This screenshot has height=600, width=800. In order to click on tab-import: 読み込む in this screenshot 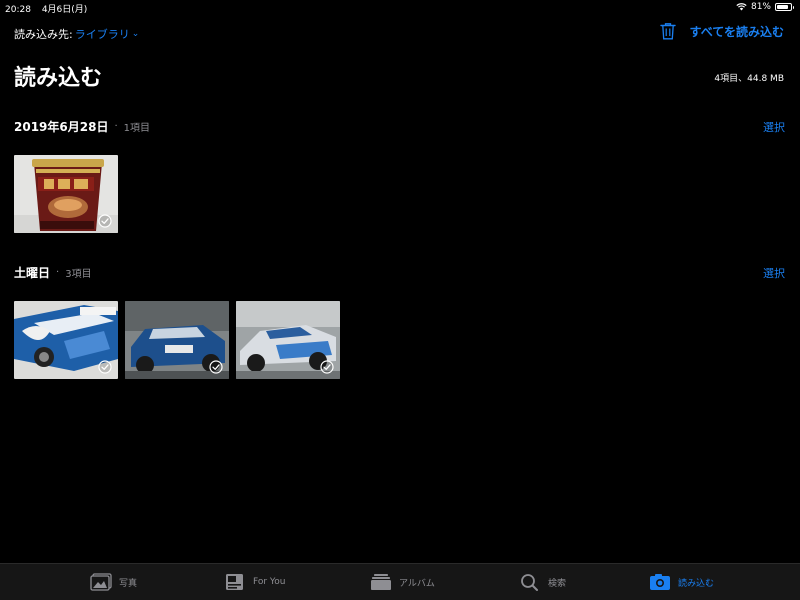, I will do `click(681, 582)`.